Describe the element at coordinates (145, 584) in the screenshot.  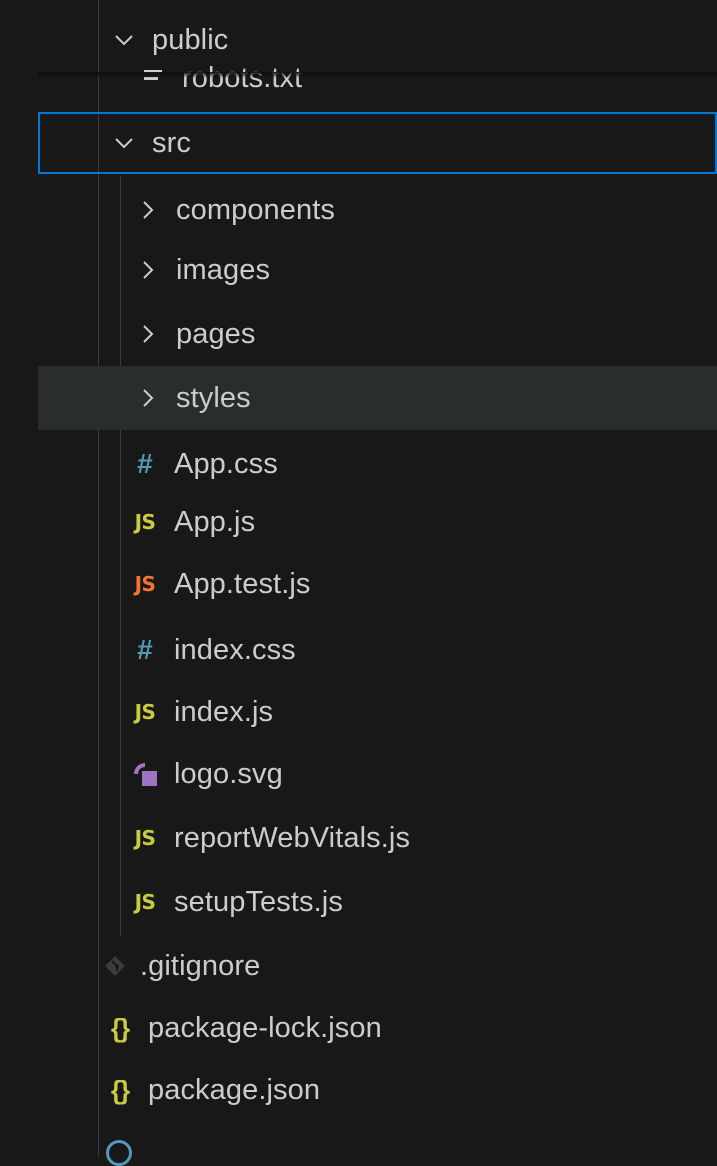
I see `js-test-file-icon: JS` at that location.